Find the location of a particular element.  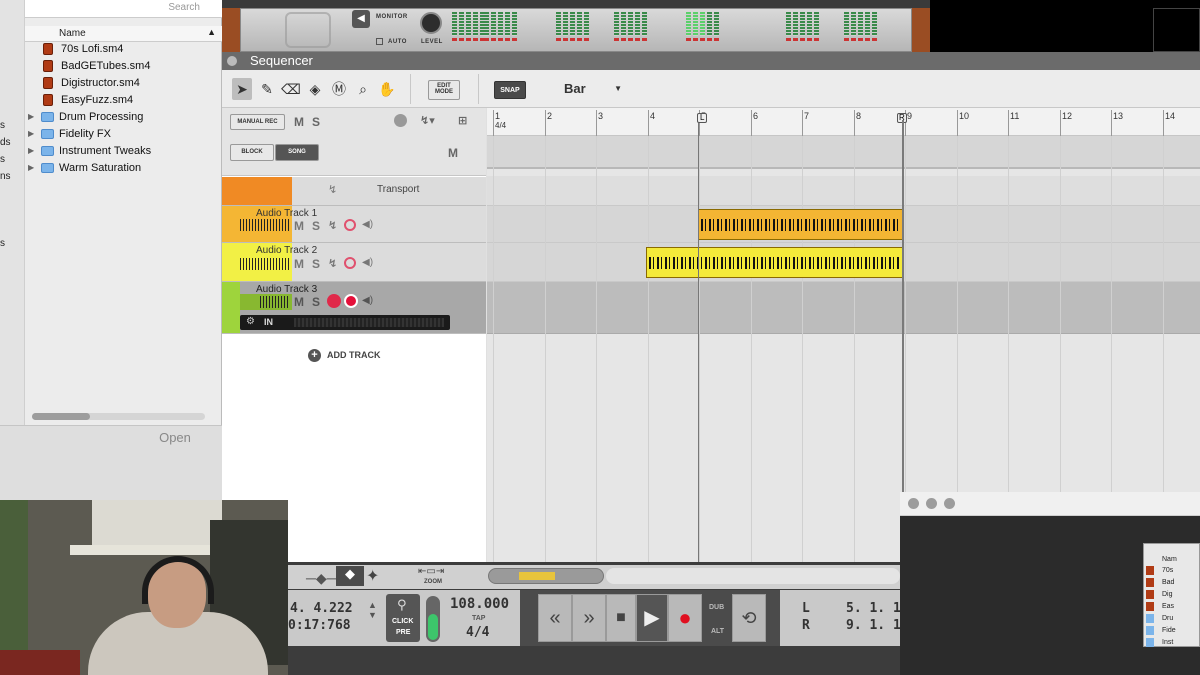

dub-button: DUB is located at coordinates (716, 607).